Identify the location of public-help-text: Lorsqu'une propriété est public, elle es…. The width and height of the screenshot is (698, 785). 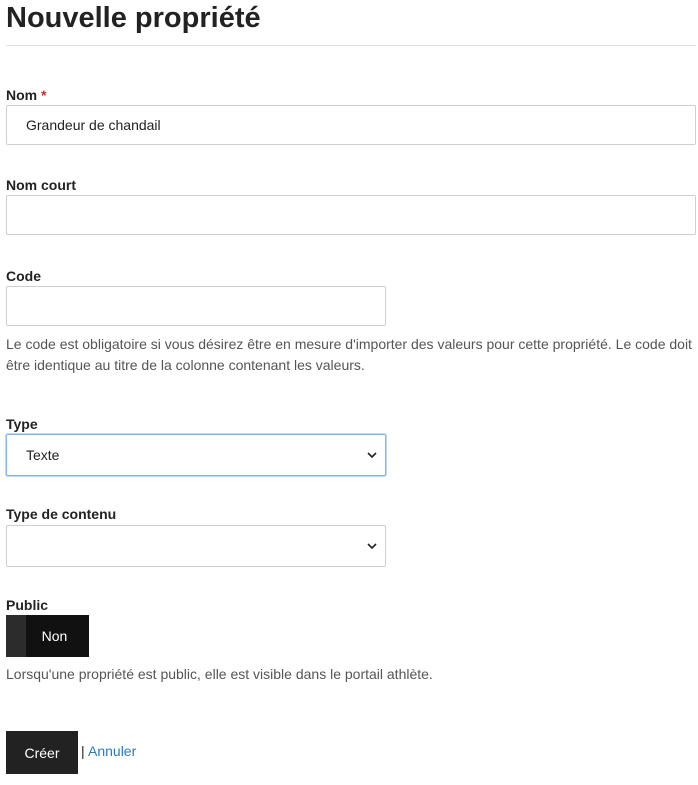
(219, 674).